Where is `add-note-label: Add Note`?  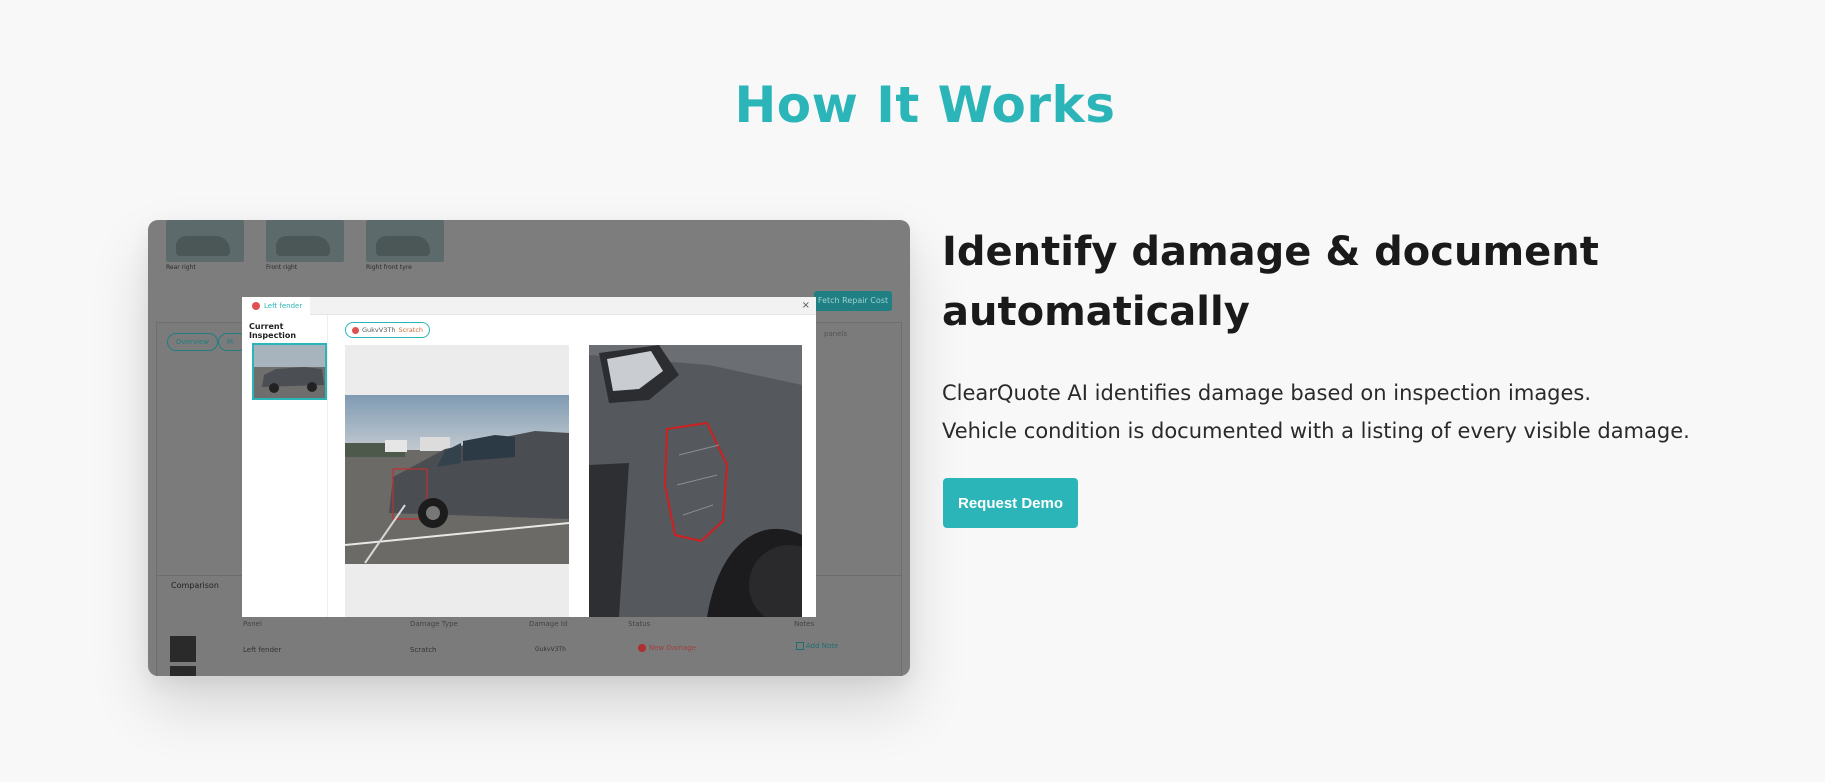 add-note-label: Add Note is located at coordinates (822, 646).